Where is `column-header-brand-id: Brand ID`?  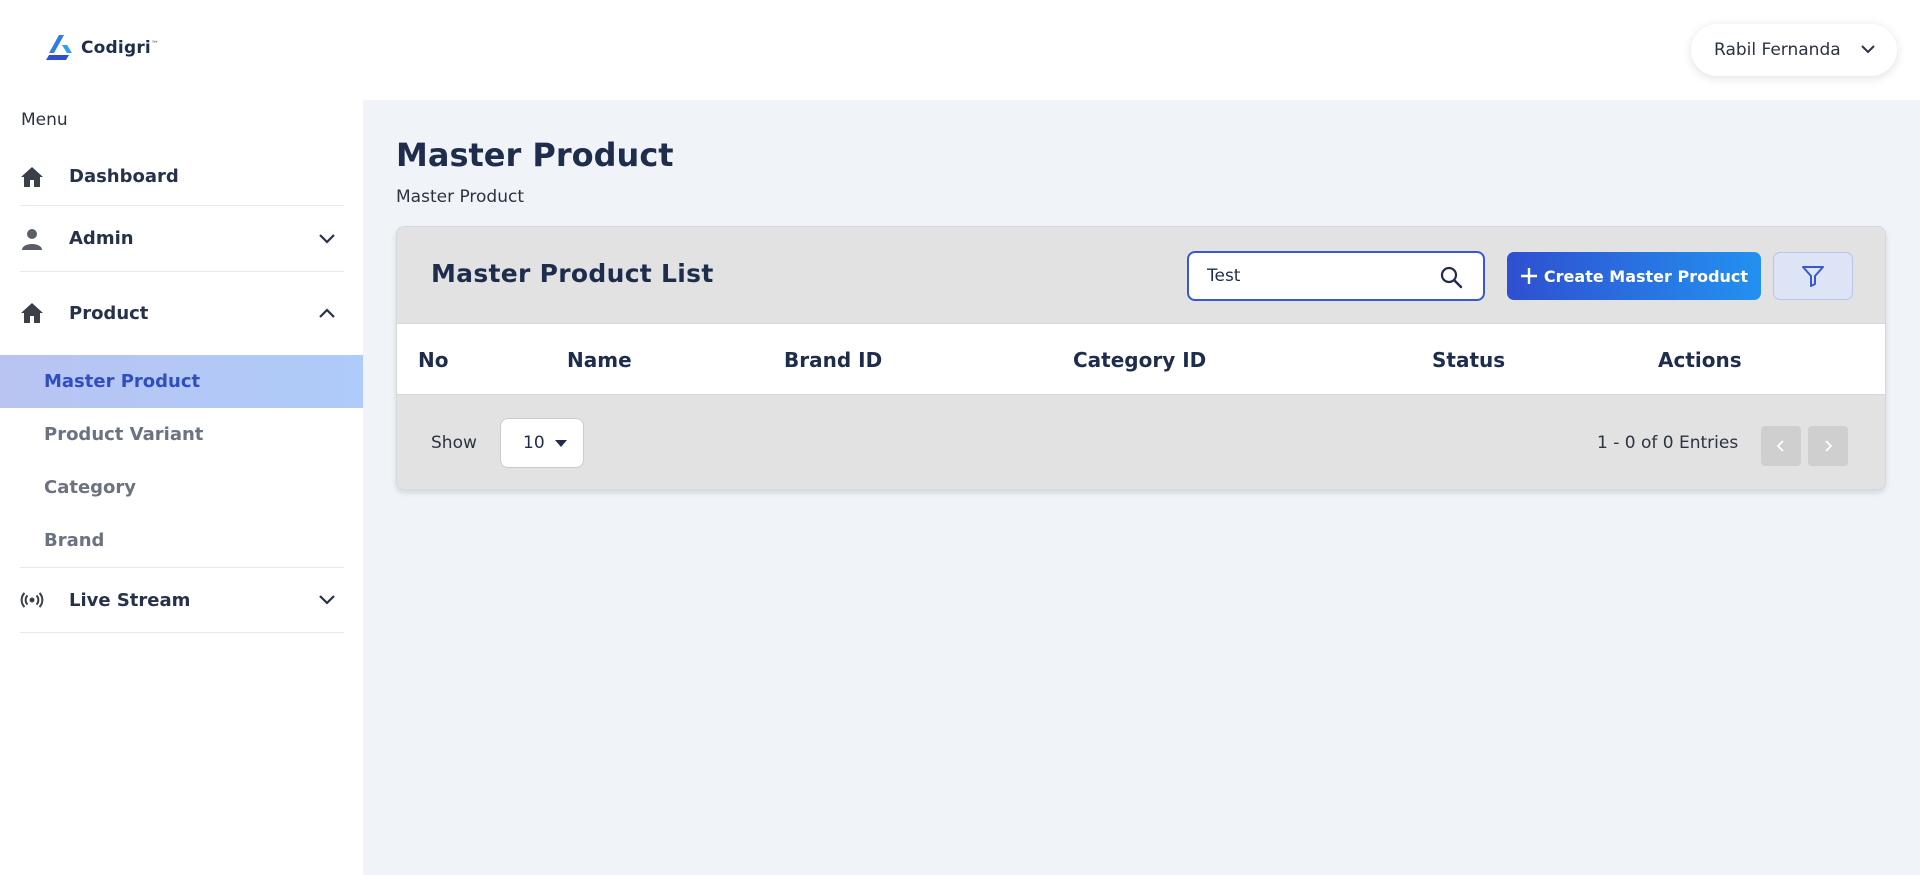
column-header-brand-id: Brand ID is located at coordinates (833, 360).